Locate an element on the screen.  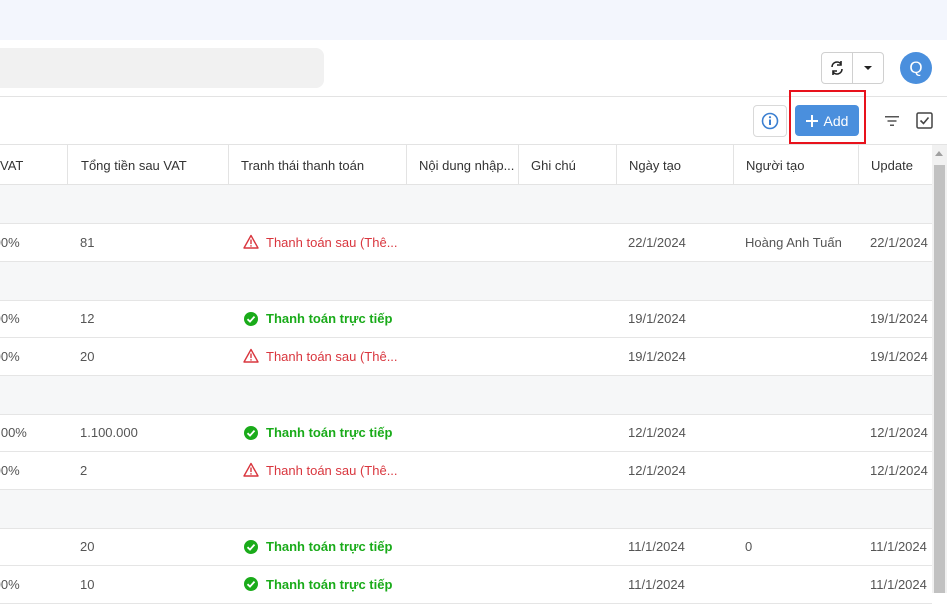
cell-text: Hoàng Anh Tuấn is located at coordinates (793, 242).